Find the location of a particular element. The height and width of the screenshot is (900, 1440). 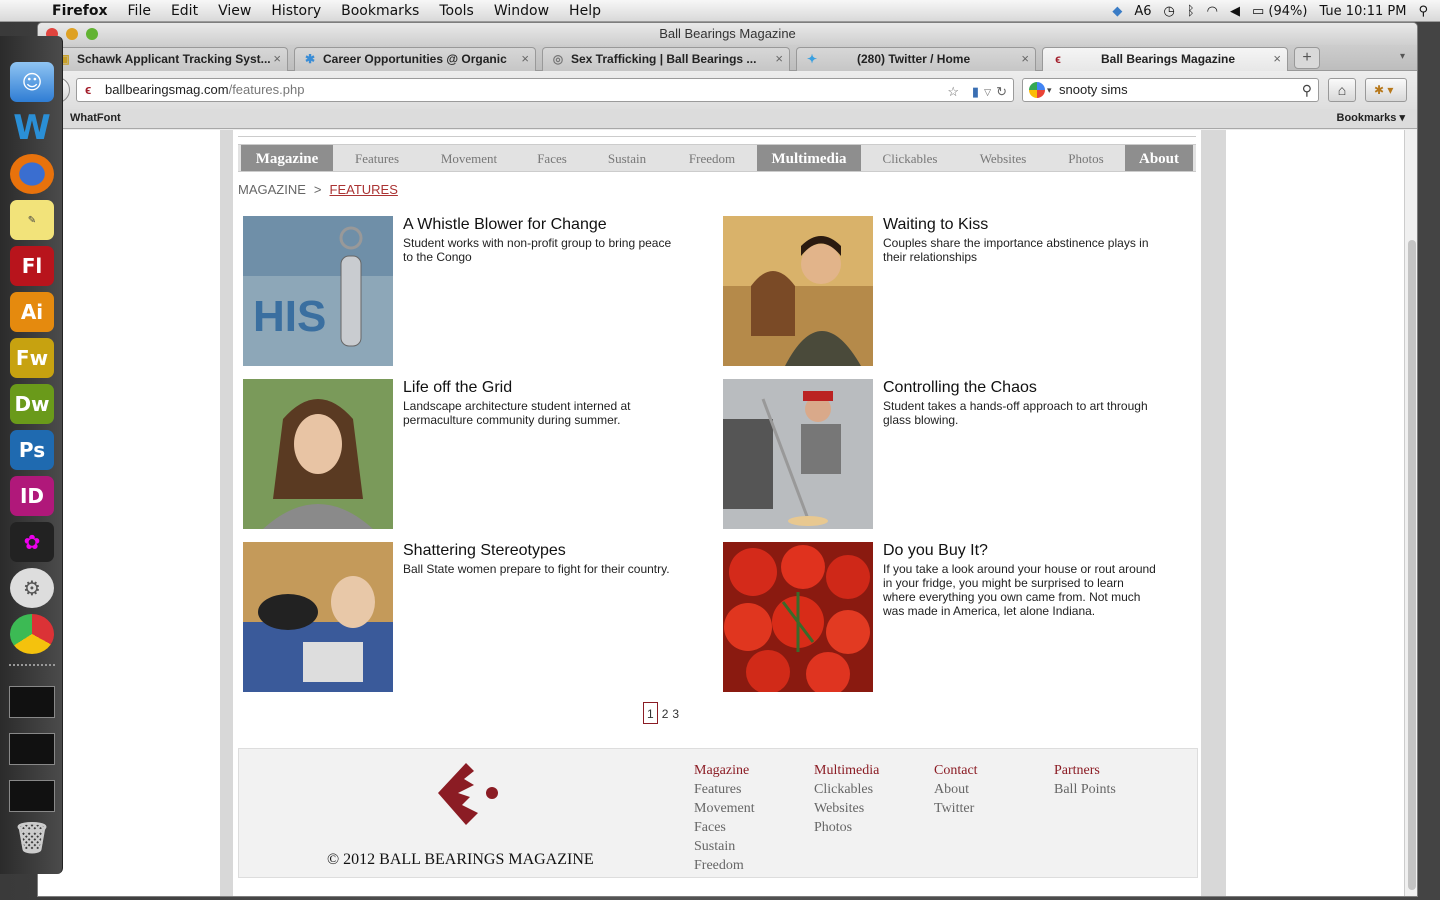

menu-bookmarks: Bookmarks is located at coordinates (380, 11).